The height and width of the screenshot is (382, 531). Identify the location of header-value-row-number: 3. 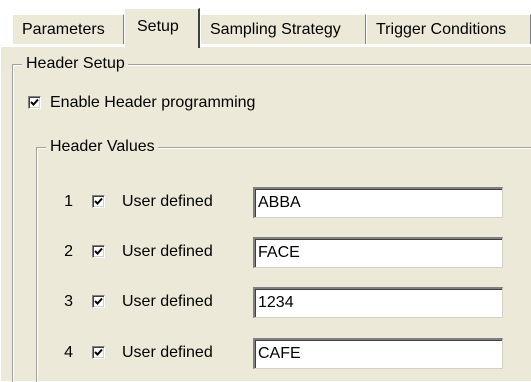
(68, 301).